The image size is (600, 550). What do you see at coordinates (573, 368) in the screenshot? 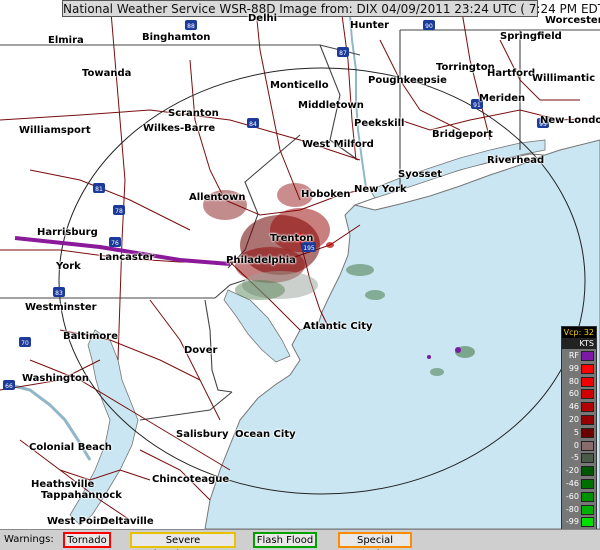
I see `legend-label: 99` at bounding box center [573, 368].